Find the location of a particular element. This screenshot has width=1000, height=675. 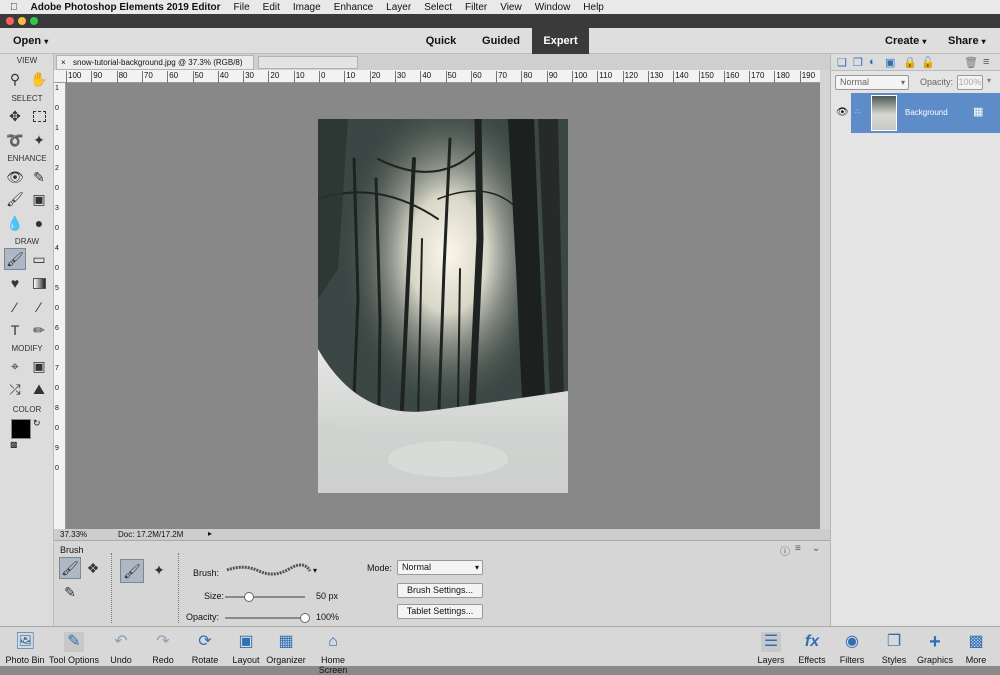

document-image is located at coordinates (443, 306).